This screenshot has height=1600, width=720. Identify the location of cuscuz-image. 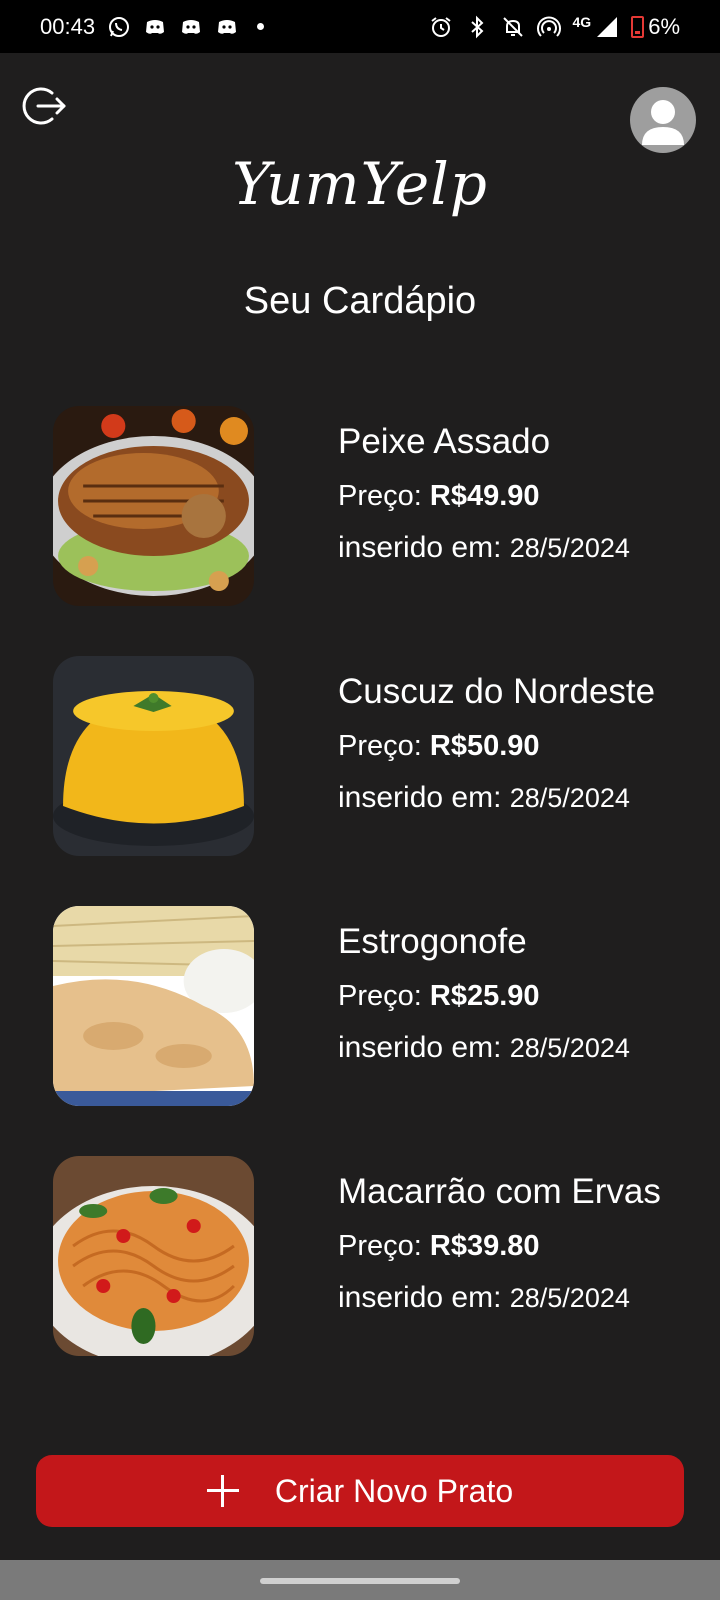
(153, 756).